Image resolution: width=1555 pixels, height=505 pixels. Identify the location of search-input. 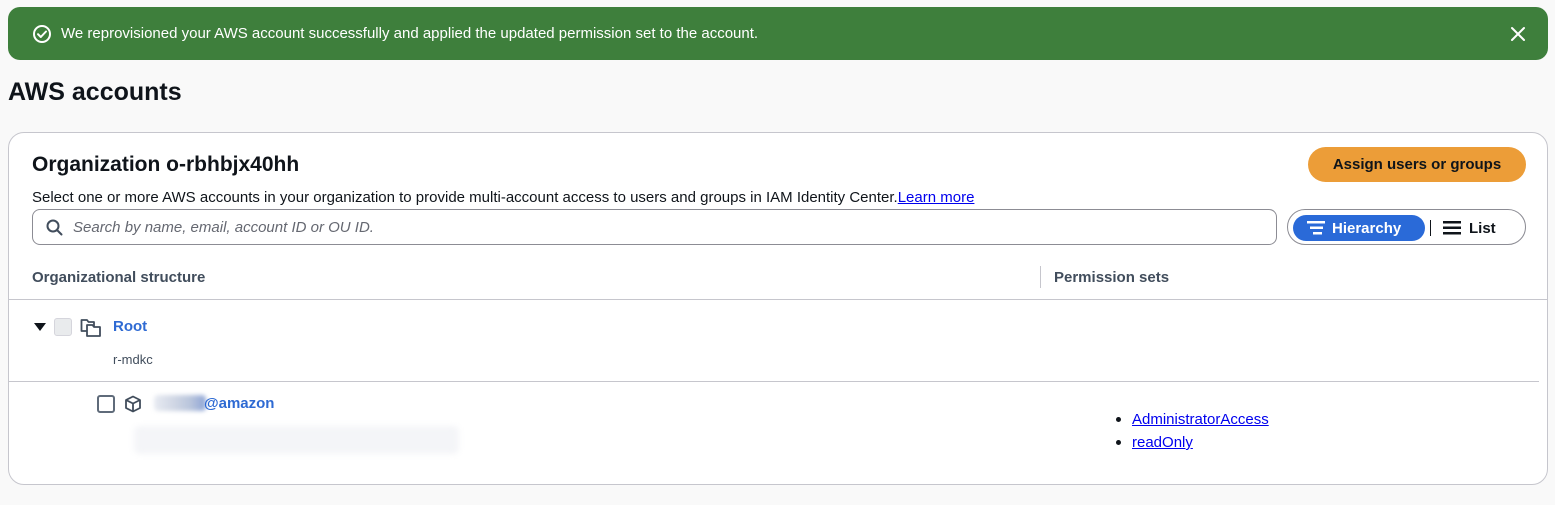
(668, 227).